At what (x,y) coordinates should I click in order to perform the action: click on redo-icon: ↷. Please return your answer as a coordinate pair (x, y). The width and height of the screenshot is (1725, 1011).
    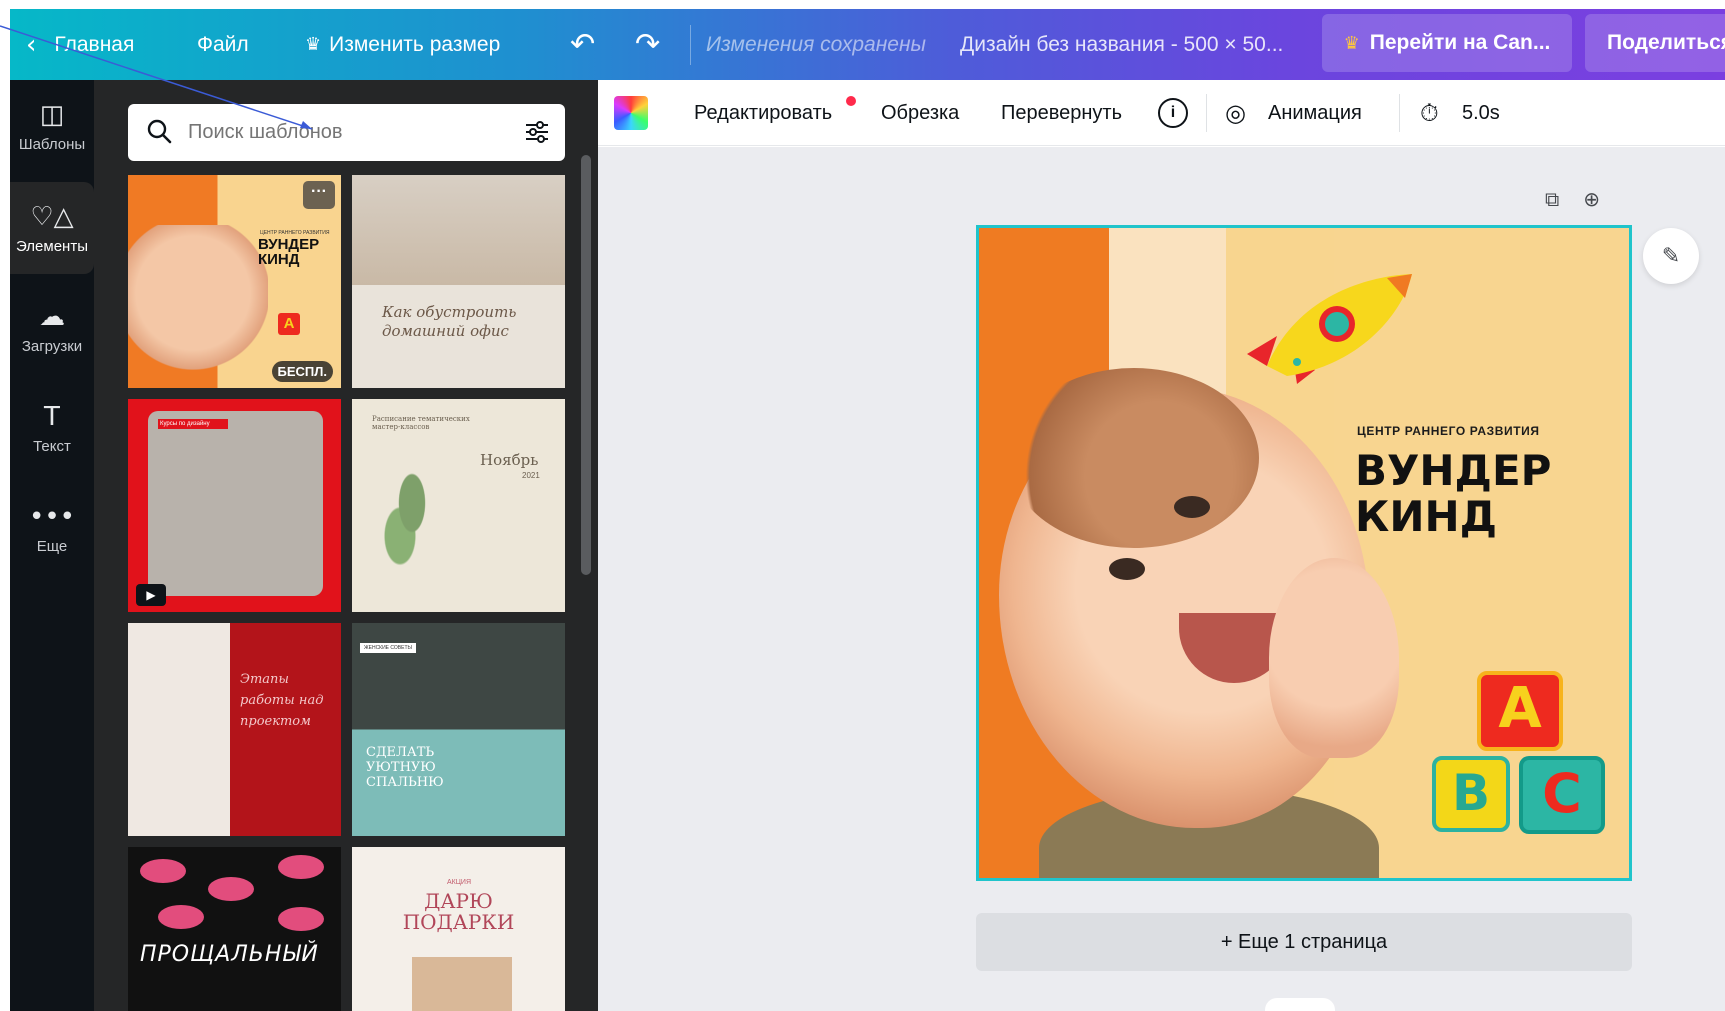
    Looking at the image, I should click on (647, 44).